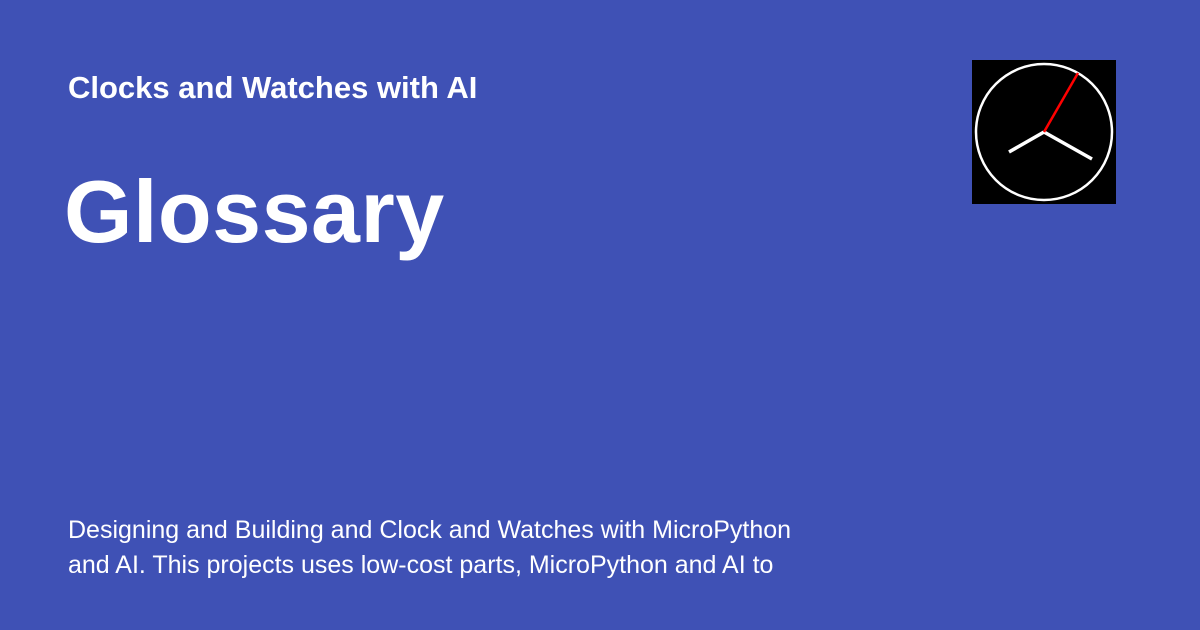  What do you see at coordinates (273, 87) in the screenshot?
I see `site-name: Clocks and Watches with AI` at bounding box center [273, 87].